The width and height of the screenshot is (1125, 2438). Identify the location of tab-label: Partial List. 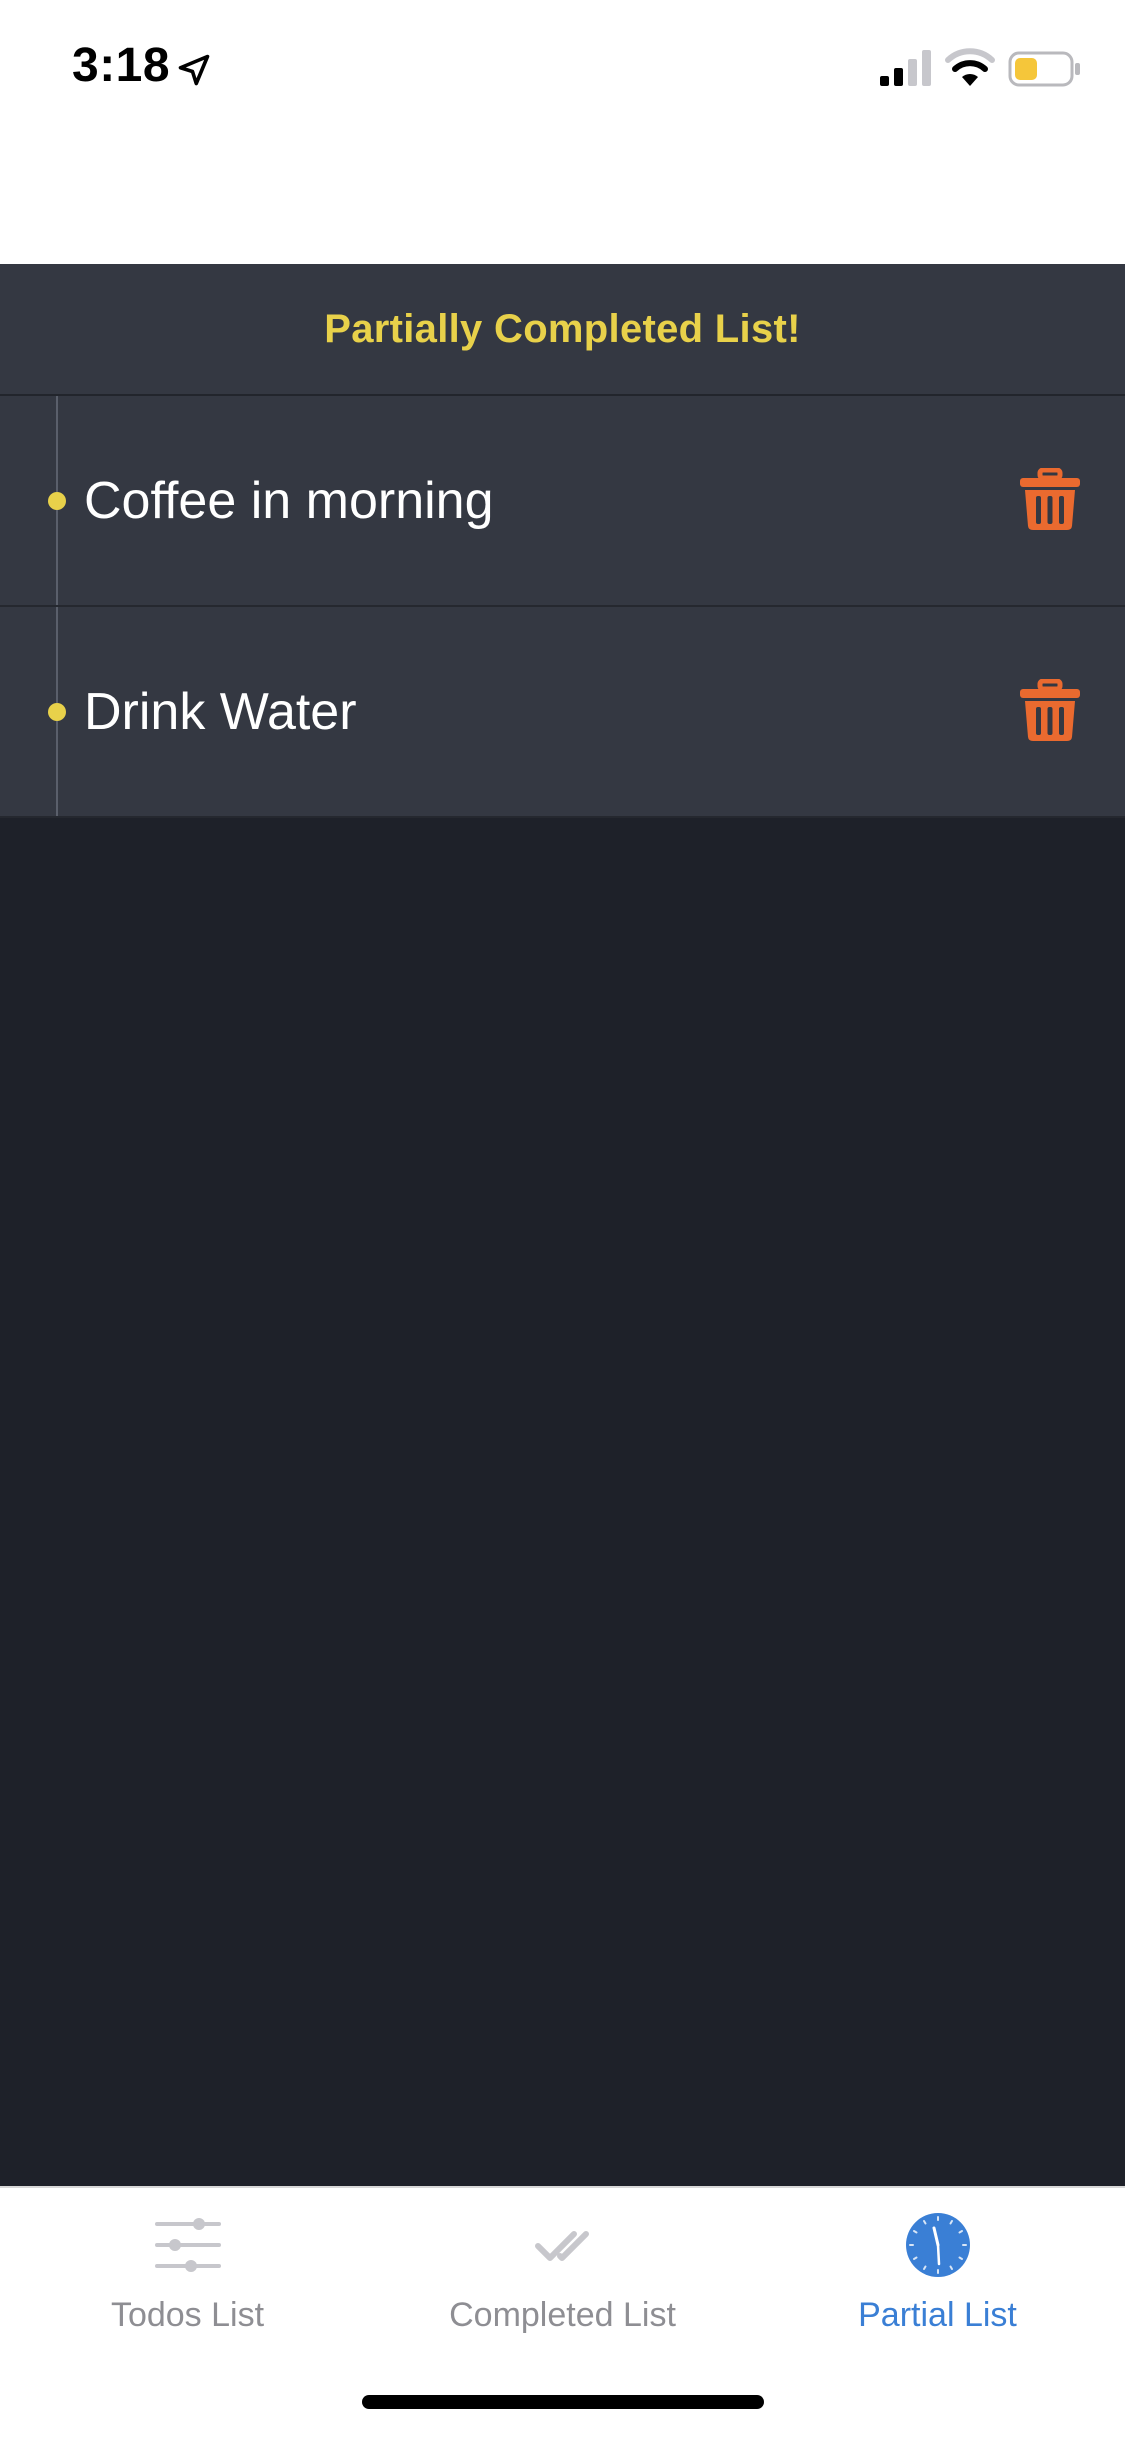
(937, 2315).